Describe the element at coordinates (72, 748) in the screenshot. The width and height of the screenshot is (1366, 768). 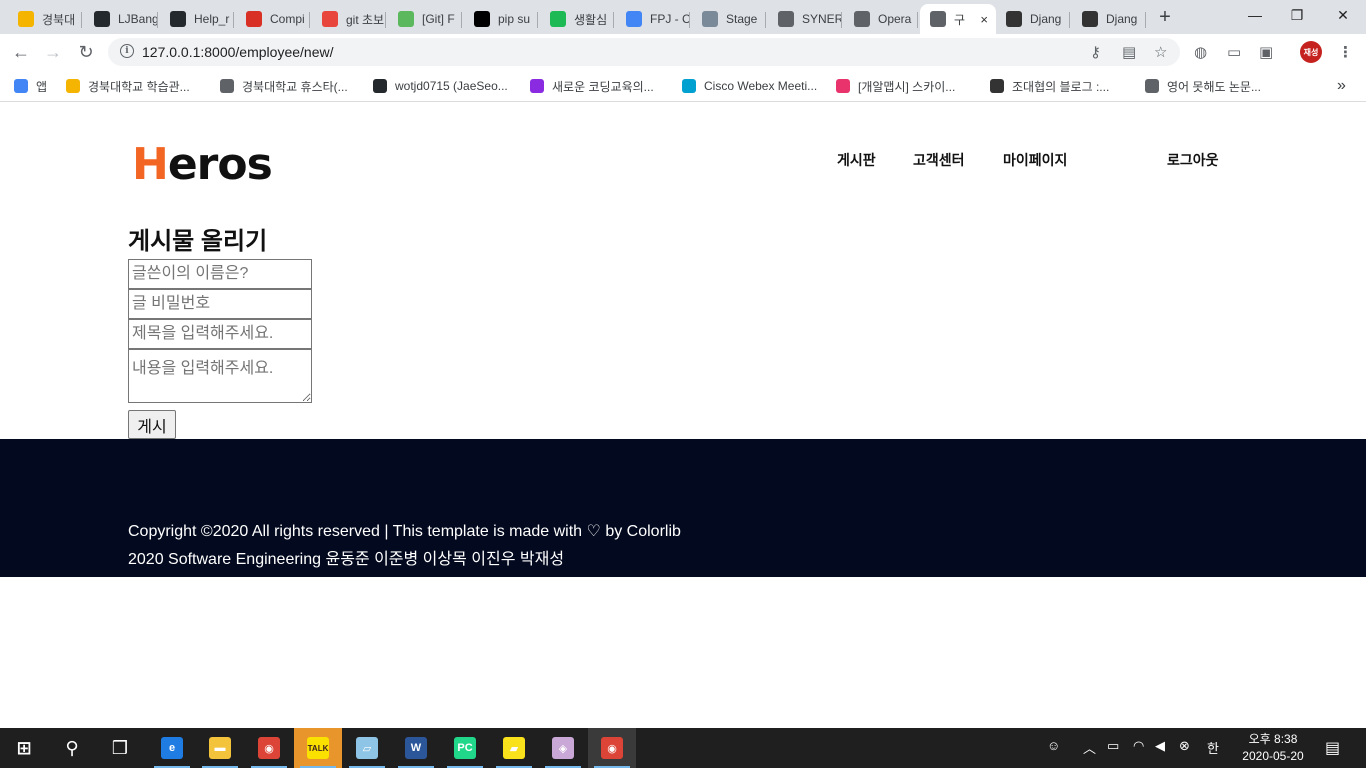
I see `taskbar-search-button: ⚲` at that location.